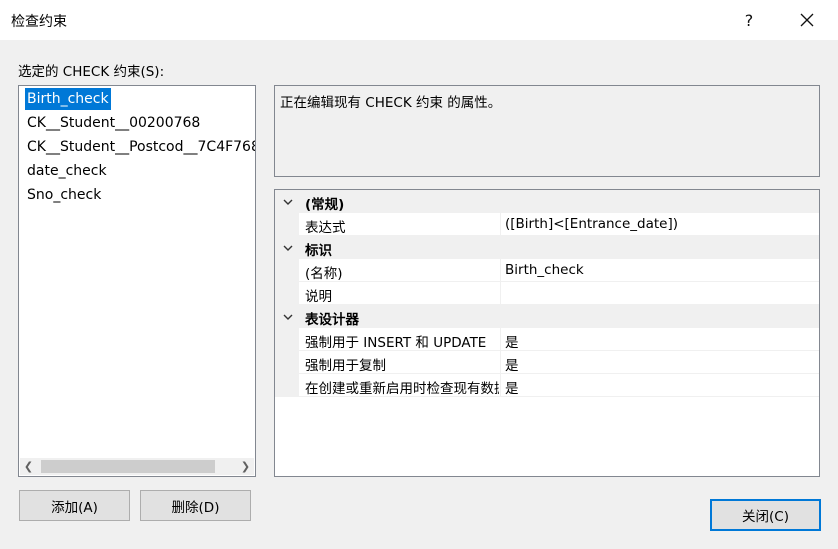 This screenshot has width=838, height=549. What do you see at coordinates (396, 343) in the screenshot?
I see `property-name: 强制用于 INSERT 和 UPDATE` at bounding box center [396, 343].